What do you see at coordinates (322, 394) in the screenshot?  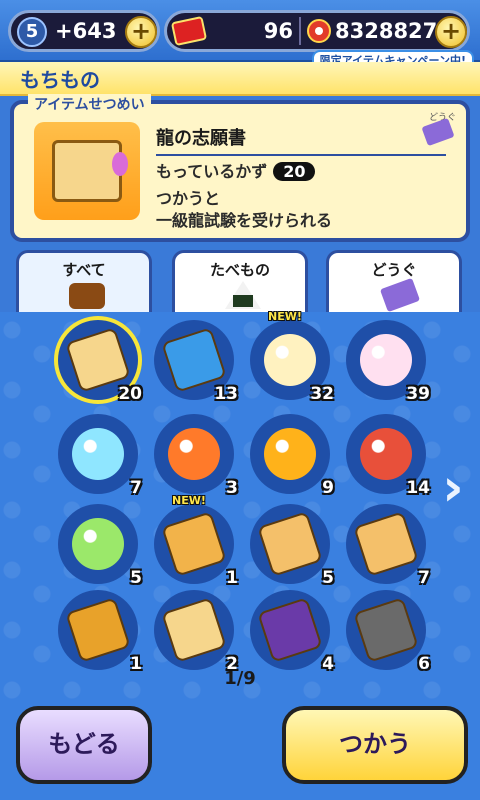 I see `item-quantity: 32` at bounding box center [322, 394].